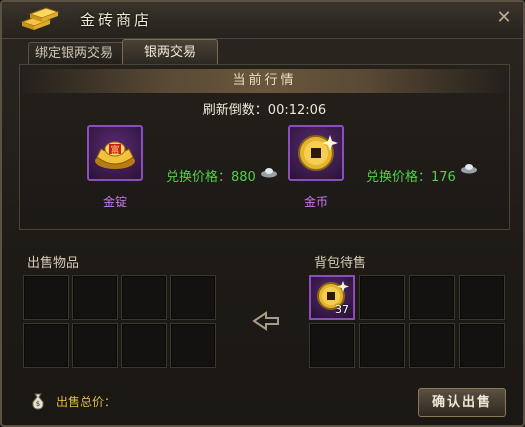 The height and width of the screenshot is (427, 525). Describe the element at coordinates (262, 20) in the screenshot. I see `title-bar: 金砖商店 ✕` at that location.